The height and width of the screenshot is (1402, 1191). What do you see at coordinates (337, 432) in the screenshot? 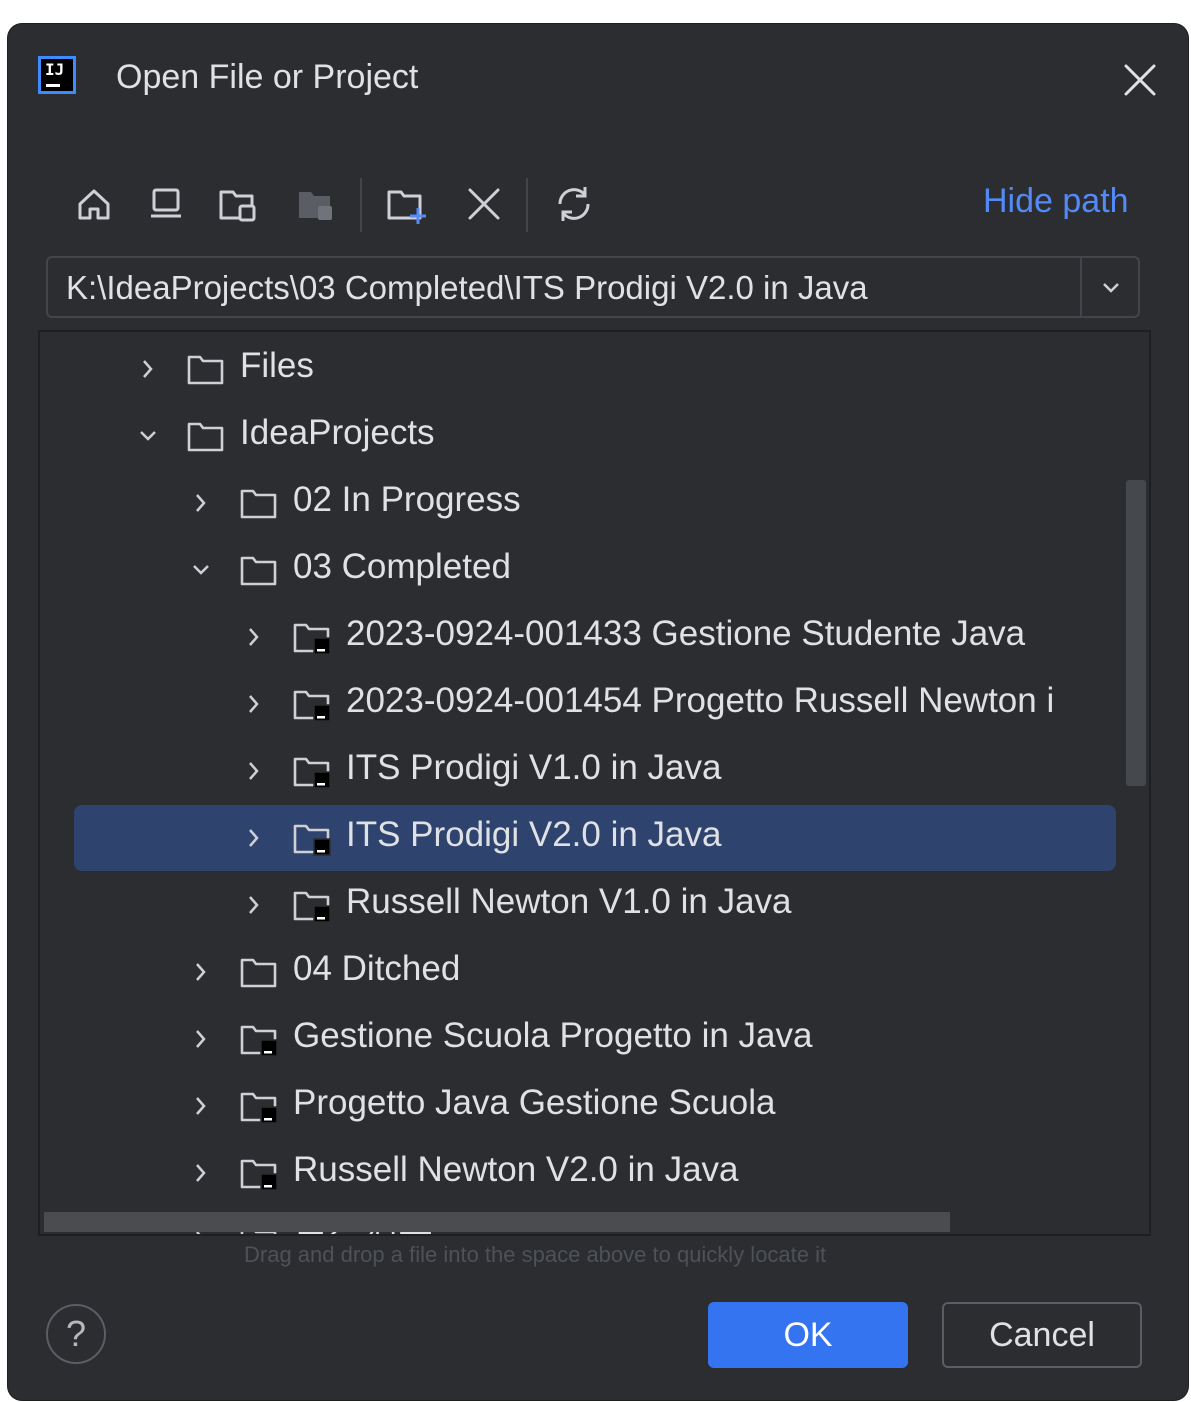
I see `tree-row-label: IdeaProjects` at bounding box center [337, 432].